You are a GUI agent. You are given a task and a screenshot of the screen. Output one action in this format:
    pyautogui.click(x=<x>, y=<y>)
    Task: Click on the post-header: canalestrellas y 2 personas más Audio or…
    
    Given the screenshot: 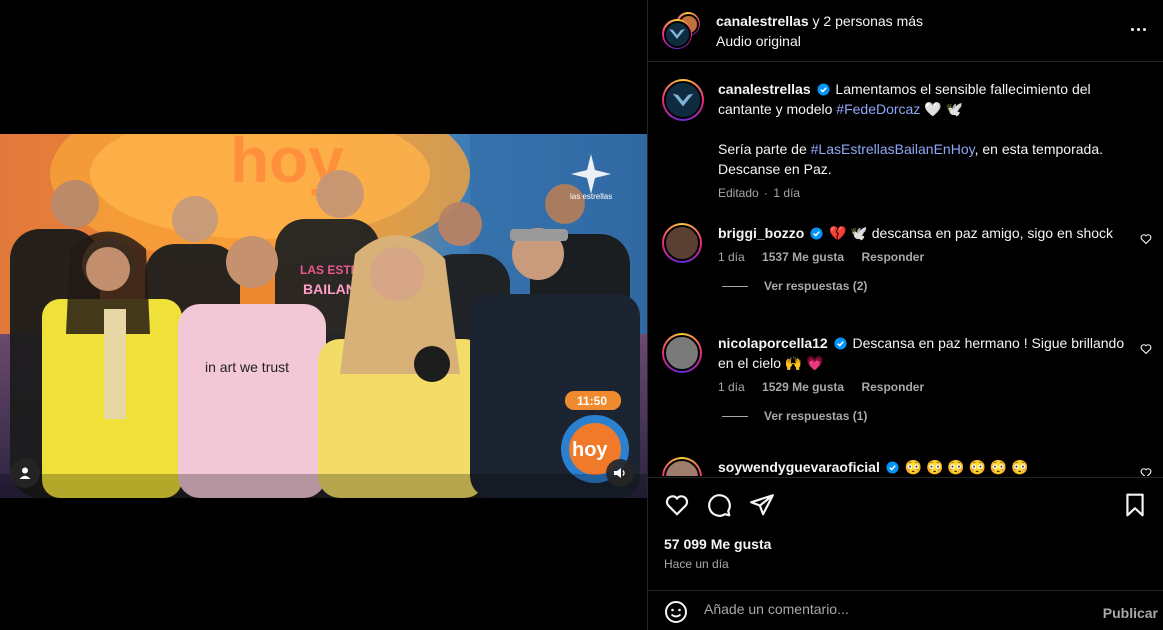 What is the action you would take?
    pyautogui.click(x=905, y=31)
    